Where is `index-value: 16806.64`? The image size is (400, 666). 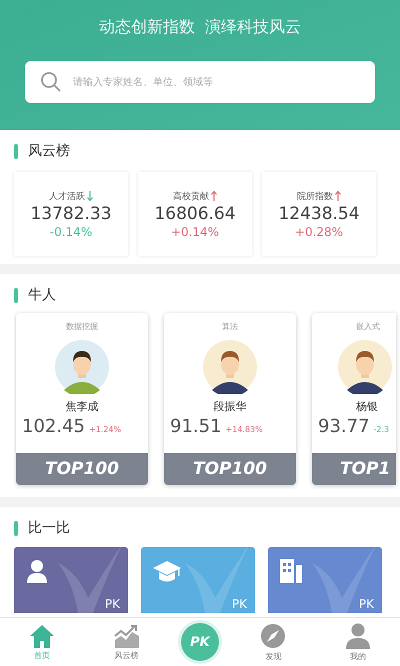 index-value: 16806.64 is located at coordinates (195, 214).